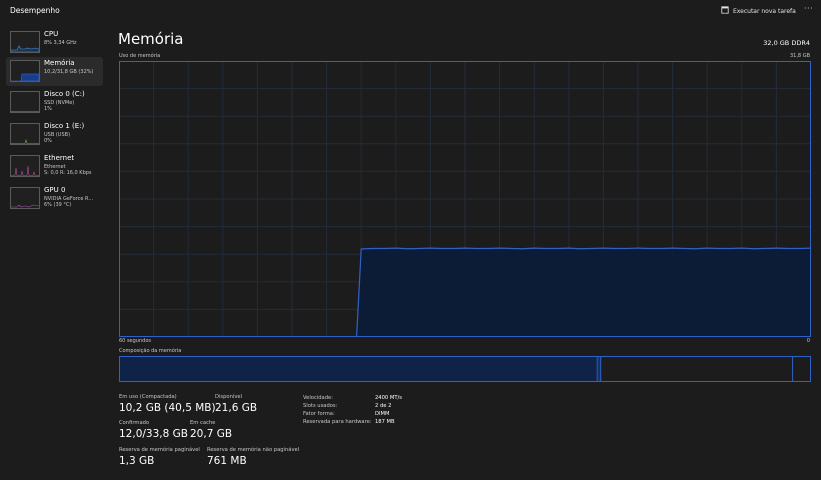 This screenshot has height=480, width=821. I want to click on stat-paged-pool-value: 1,3 GB, so click(137, 461).